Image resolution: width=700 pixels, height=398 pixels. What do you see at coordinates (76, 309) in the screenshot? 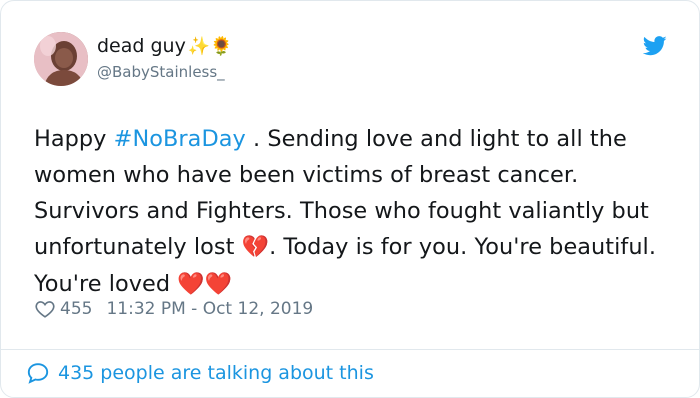
I see `like-count: 455` at bounding box center [76, 309].